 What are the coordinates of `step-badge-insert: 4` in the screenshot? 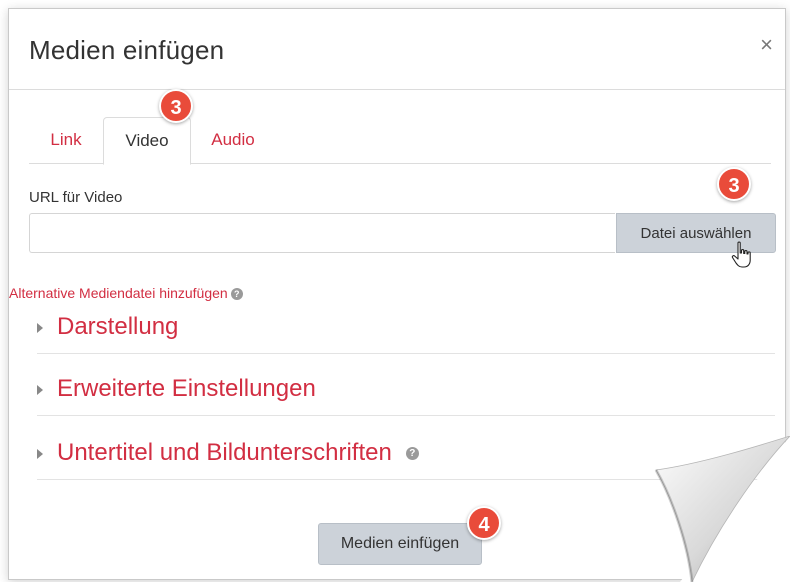 It's located at (484, 523).